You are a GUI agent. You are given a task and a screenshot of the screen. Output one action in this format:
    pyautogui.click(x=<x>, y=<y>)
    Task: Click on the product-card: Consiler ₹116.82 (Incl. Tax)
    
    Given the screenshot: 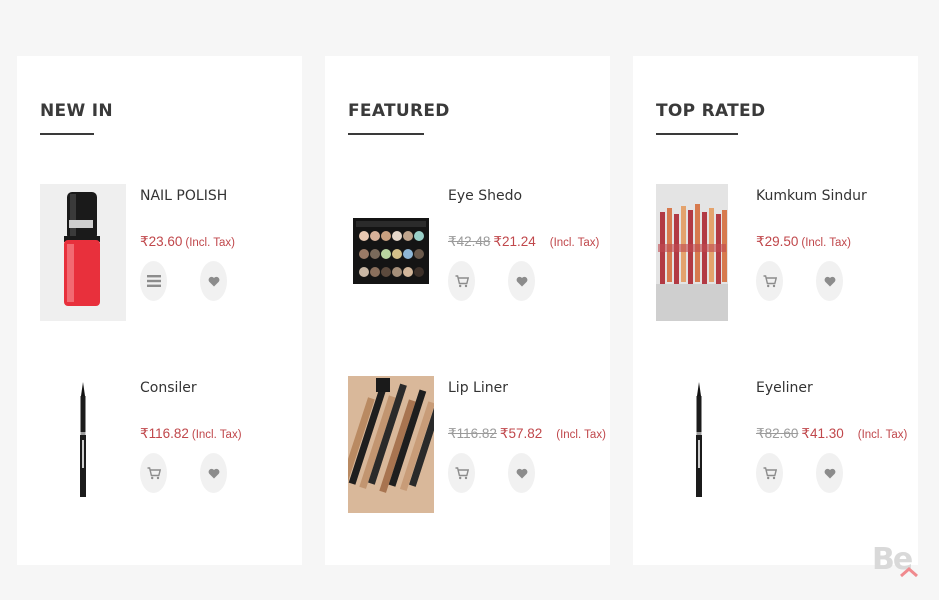 What is the action you would take?
    pyautogui.click(x=165, y=446)
    